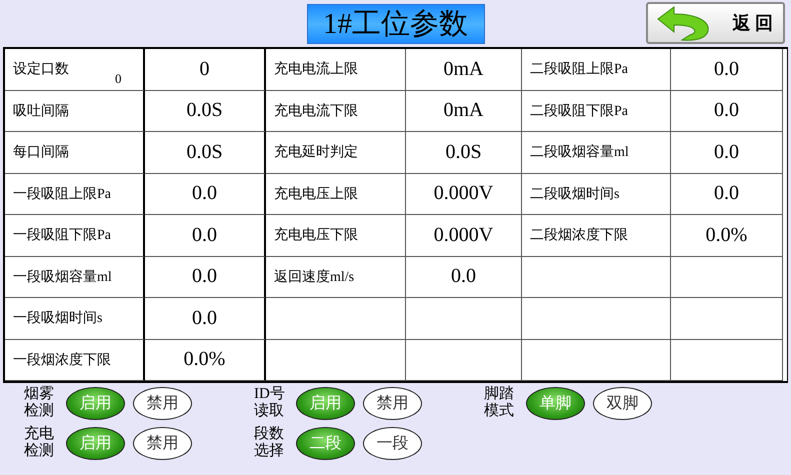  I want to click on parameter-label: 二段烟浓度下限, so click(579, 235).